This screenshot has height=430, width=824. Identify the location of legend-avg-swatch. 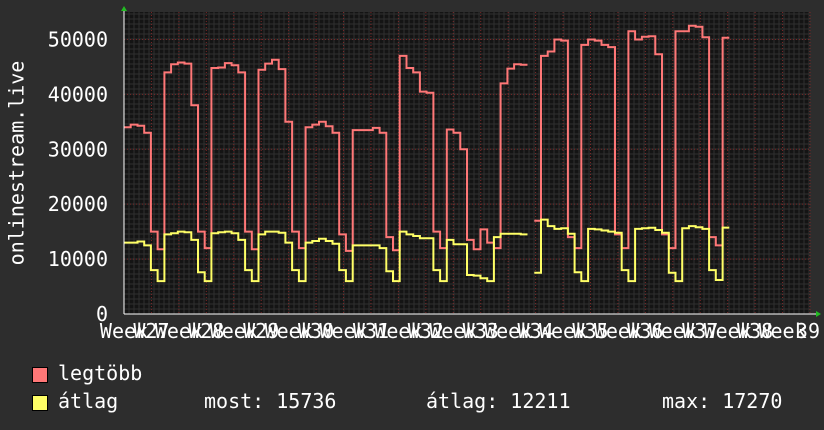
(40, 403).